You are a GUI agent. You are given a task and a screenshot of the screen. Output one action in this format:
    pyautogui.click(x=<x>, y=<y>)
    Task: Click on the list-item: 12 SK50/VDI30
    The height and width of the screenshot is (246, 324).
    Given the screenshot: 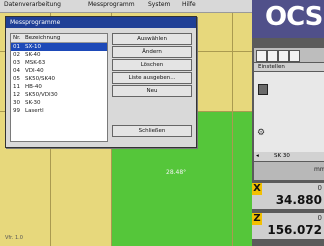 What is the action you would take?
    pyautogui.click(x=59, y=95)
    